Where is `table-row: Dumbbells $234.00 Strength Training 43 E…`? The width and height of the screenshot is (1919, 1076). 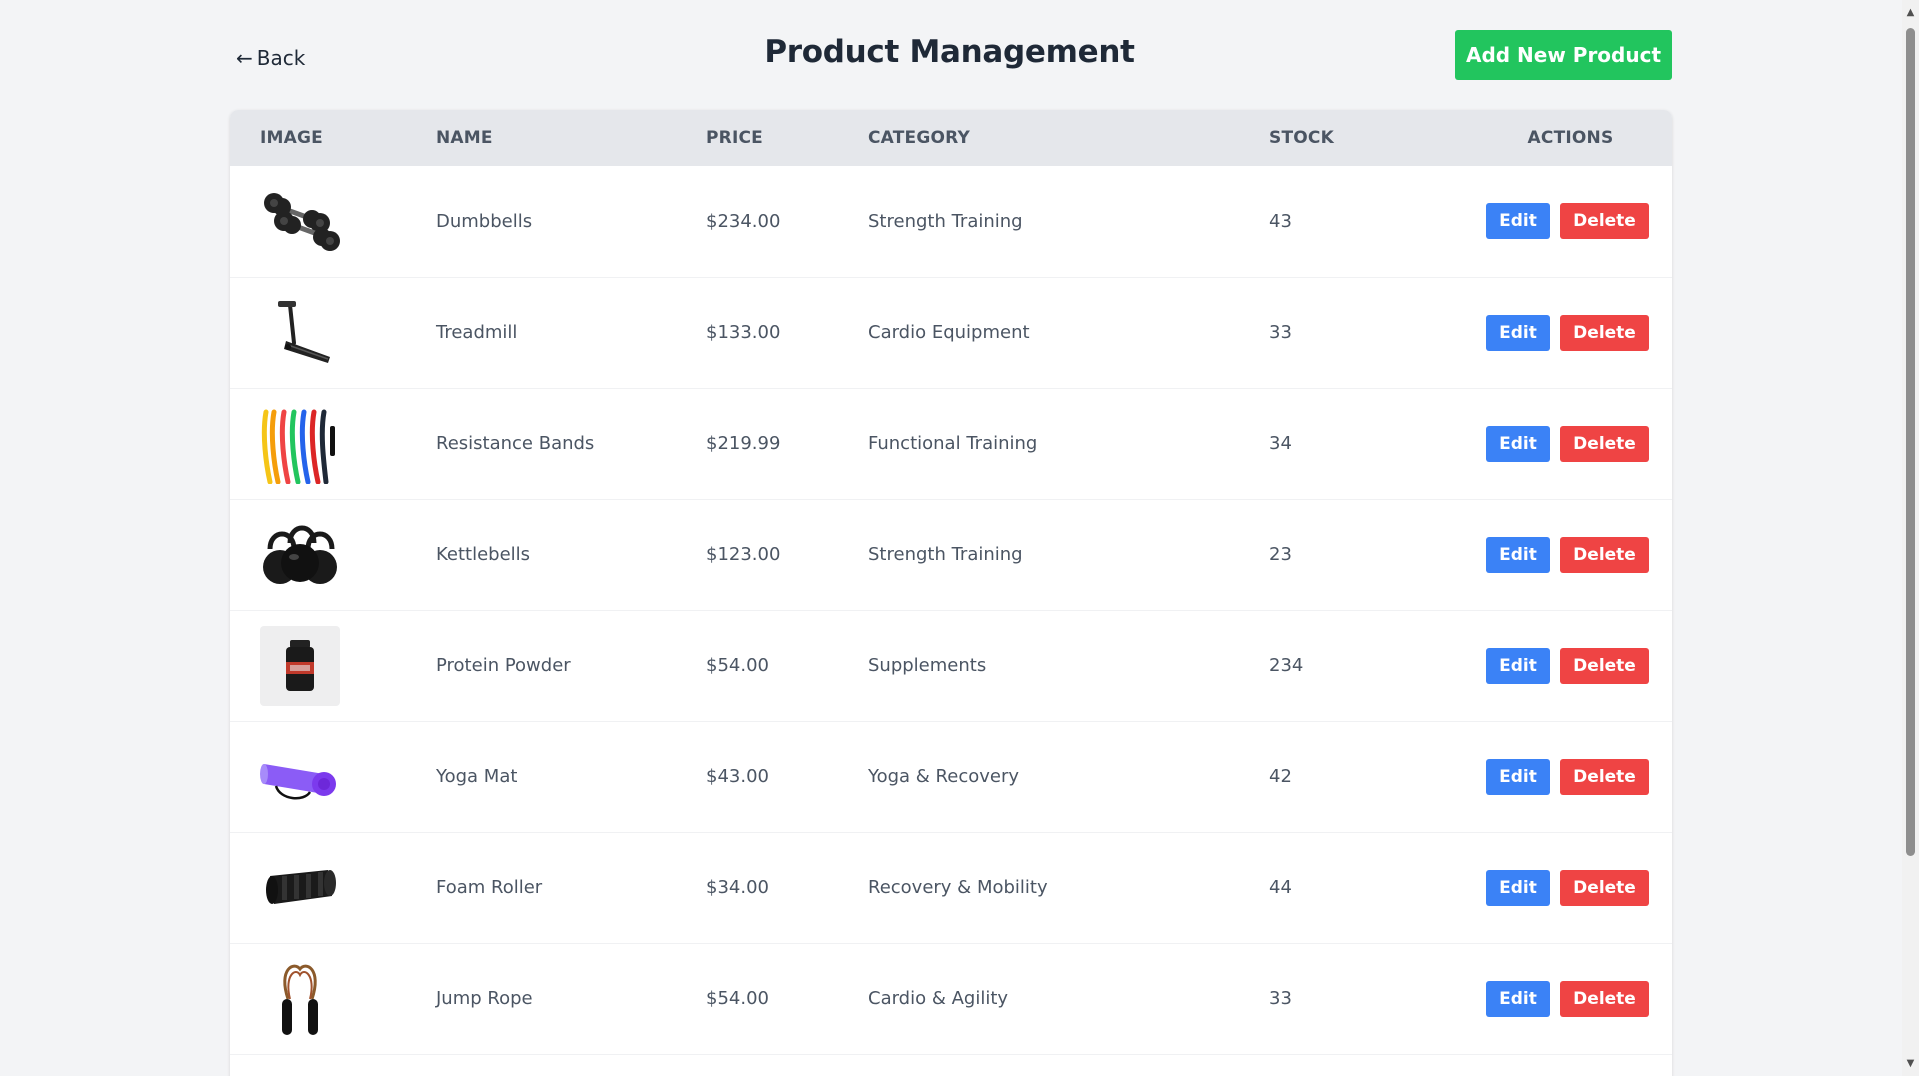
table-row: Dumbbells $234.00 Strength Training 43 E… is located at coordinates (951, 221).